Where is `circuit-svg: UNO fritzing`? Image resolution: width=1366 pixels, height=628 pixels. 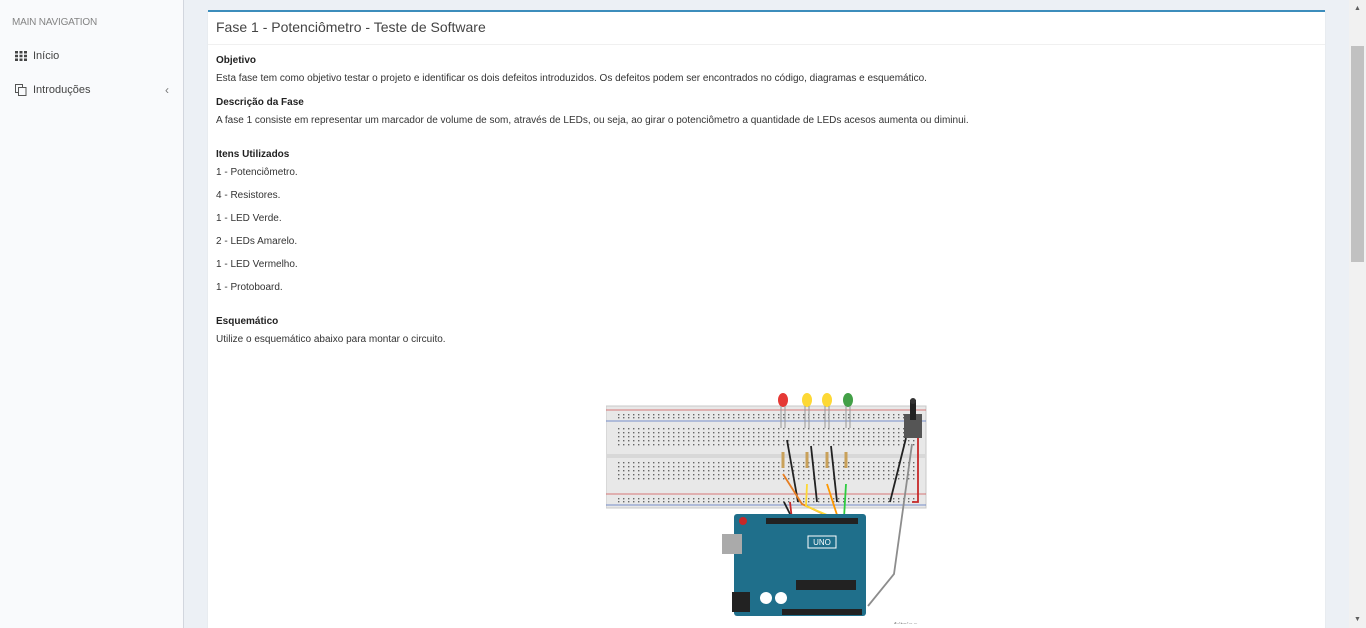 circuit-svg: UNO fritzing is located at coordinates (766, 510).